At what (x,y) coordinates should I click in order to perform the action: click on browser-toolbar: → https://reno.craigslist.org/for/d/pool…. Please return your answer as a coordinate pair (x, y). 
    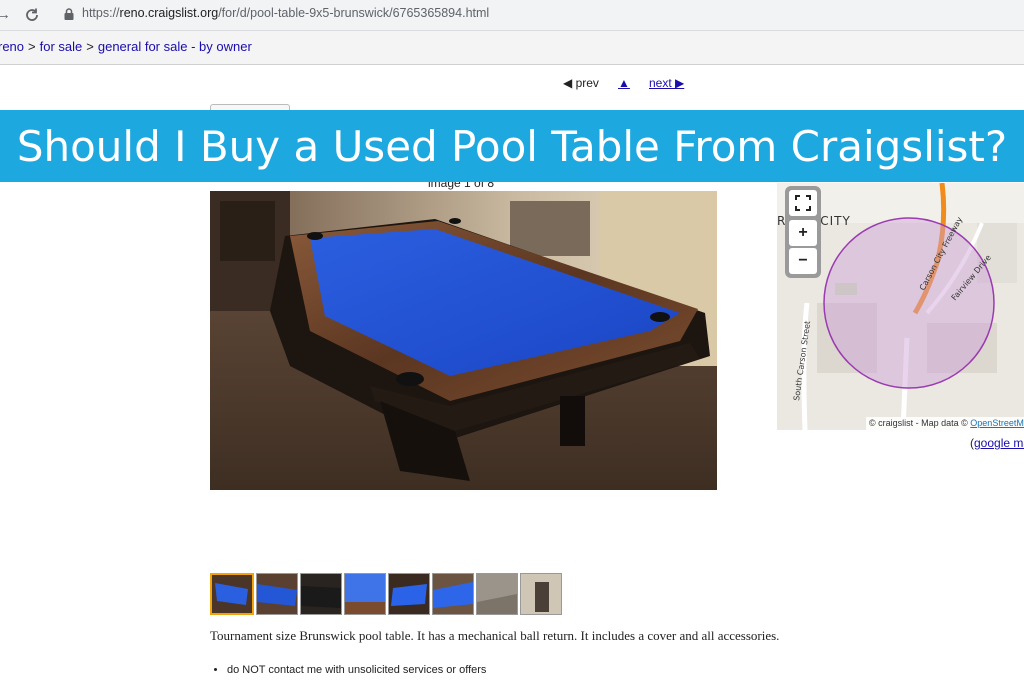
    Looking at the image, I should click on (512, 15).